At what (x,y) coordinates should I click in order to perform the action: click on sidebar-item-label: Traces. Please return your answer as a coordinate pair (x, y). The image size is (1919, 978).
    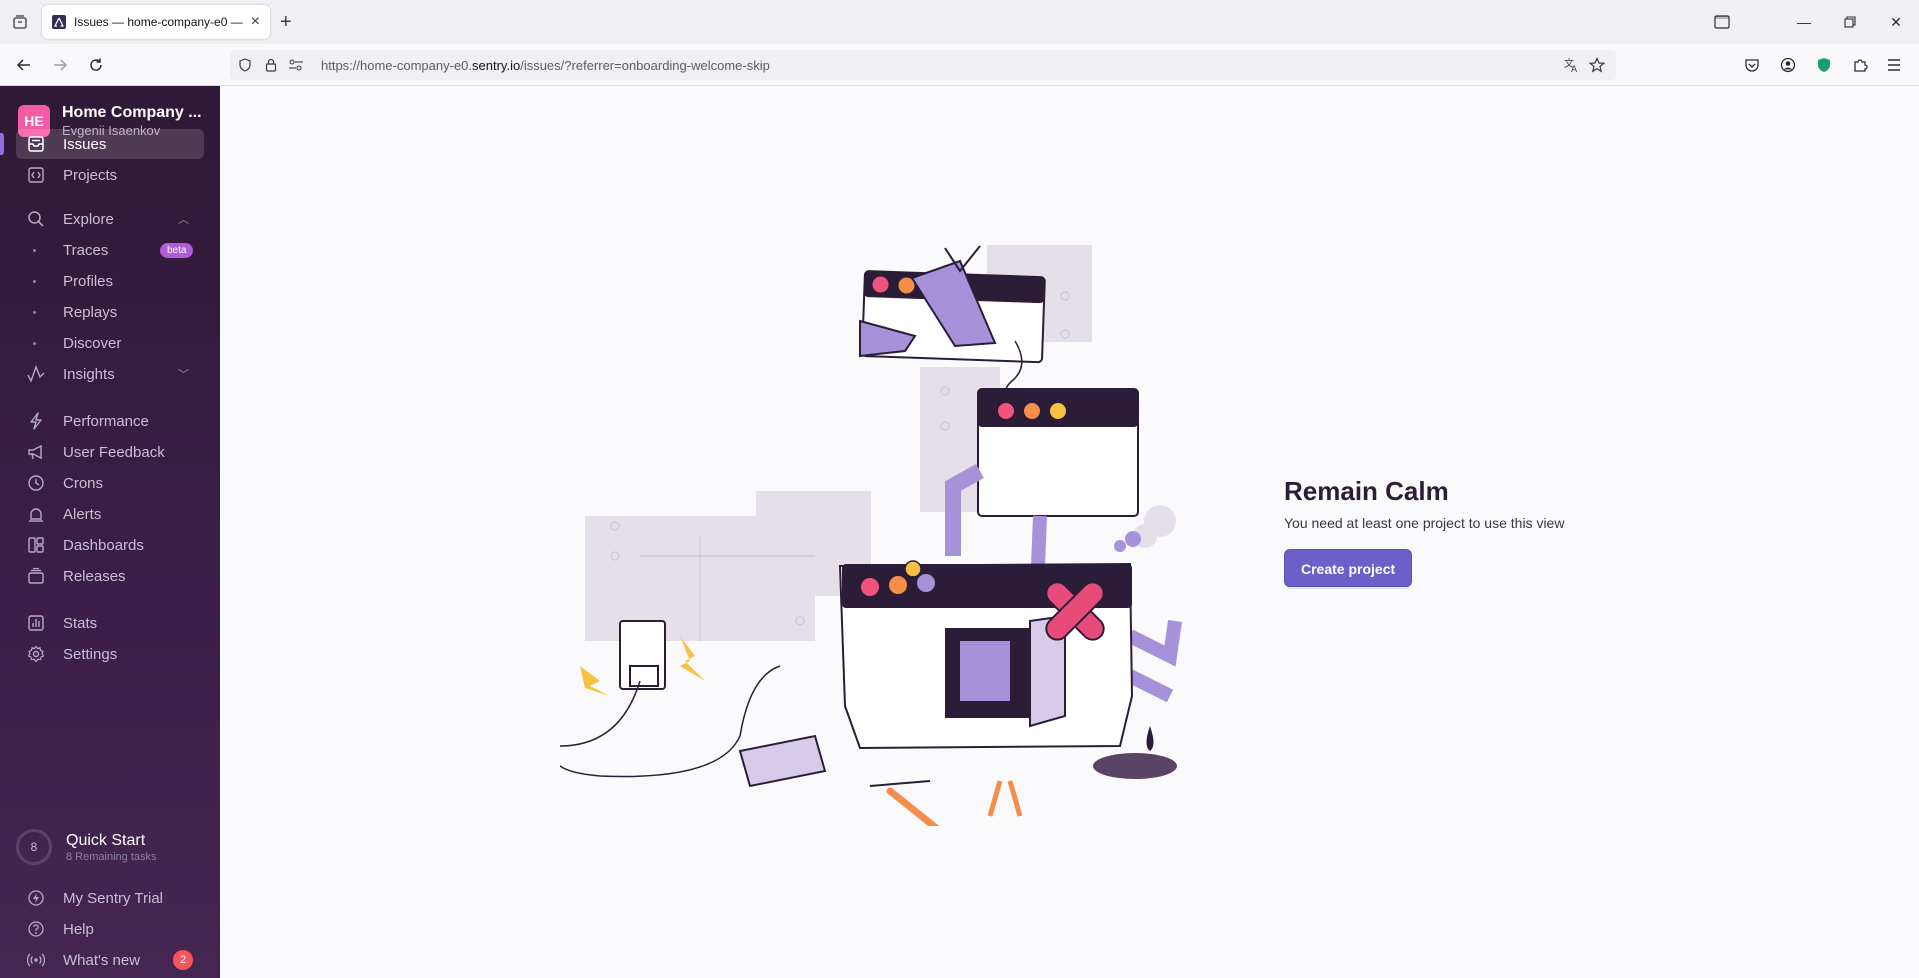
    Looking at the image, I should click on (86, 250).